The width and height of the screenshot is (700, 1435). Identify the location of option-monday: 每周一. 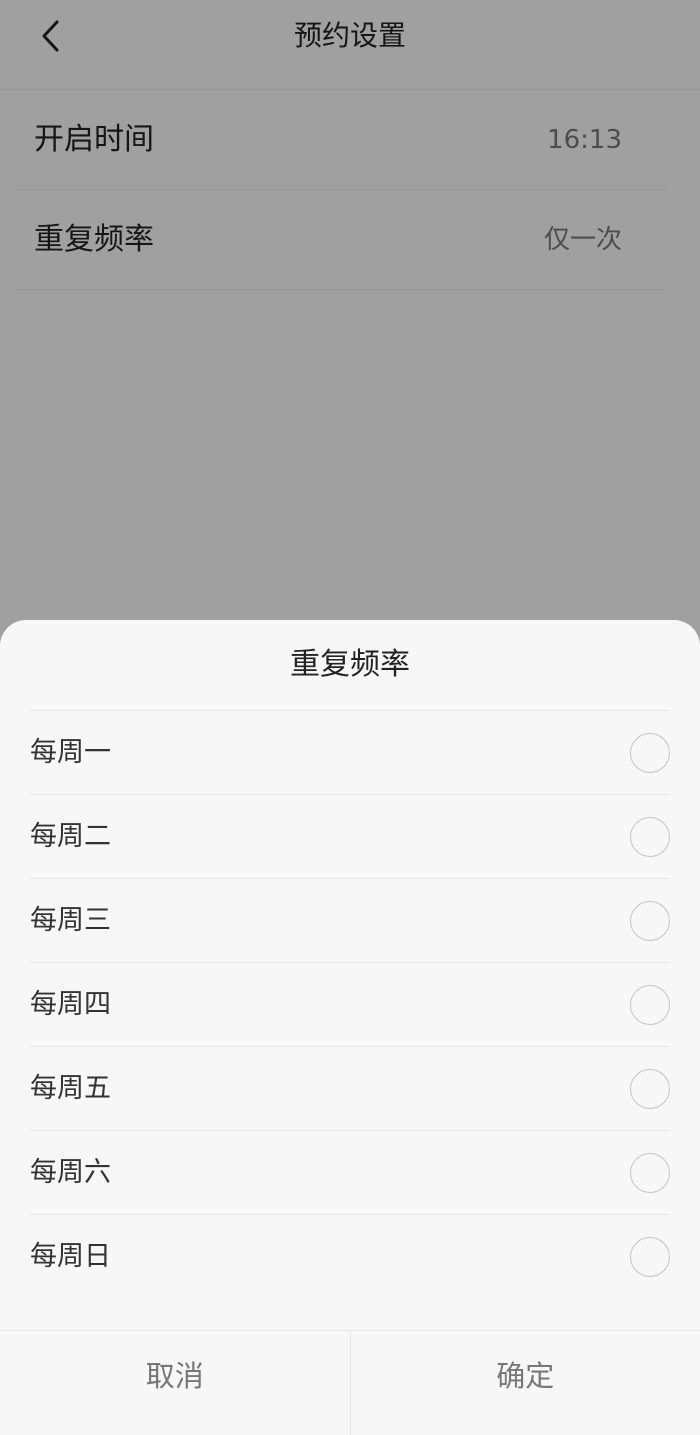
(350, 752).